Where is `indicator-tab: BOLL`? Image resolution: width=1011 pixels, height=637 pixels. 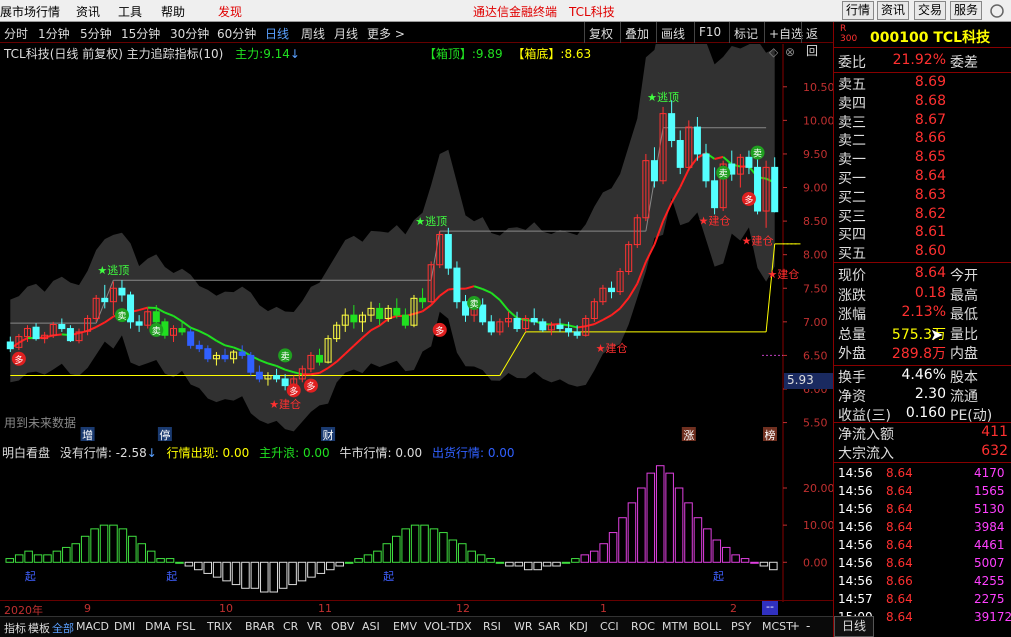
indicator-tab: BOLL is located at coordinates (707, 626).